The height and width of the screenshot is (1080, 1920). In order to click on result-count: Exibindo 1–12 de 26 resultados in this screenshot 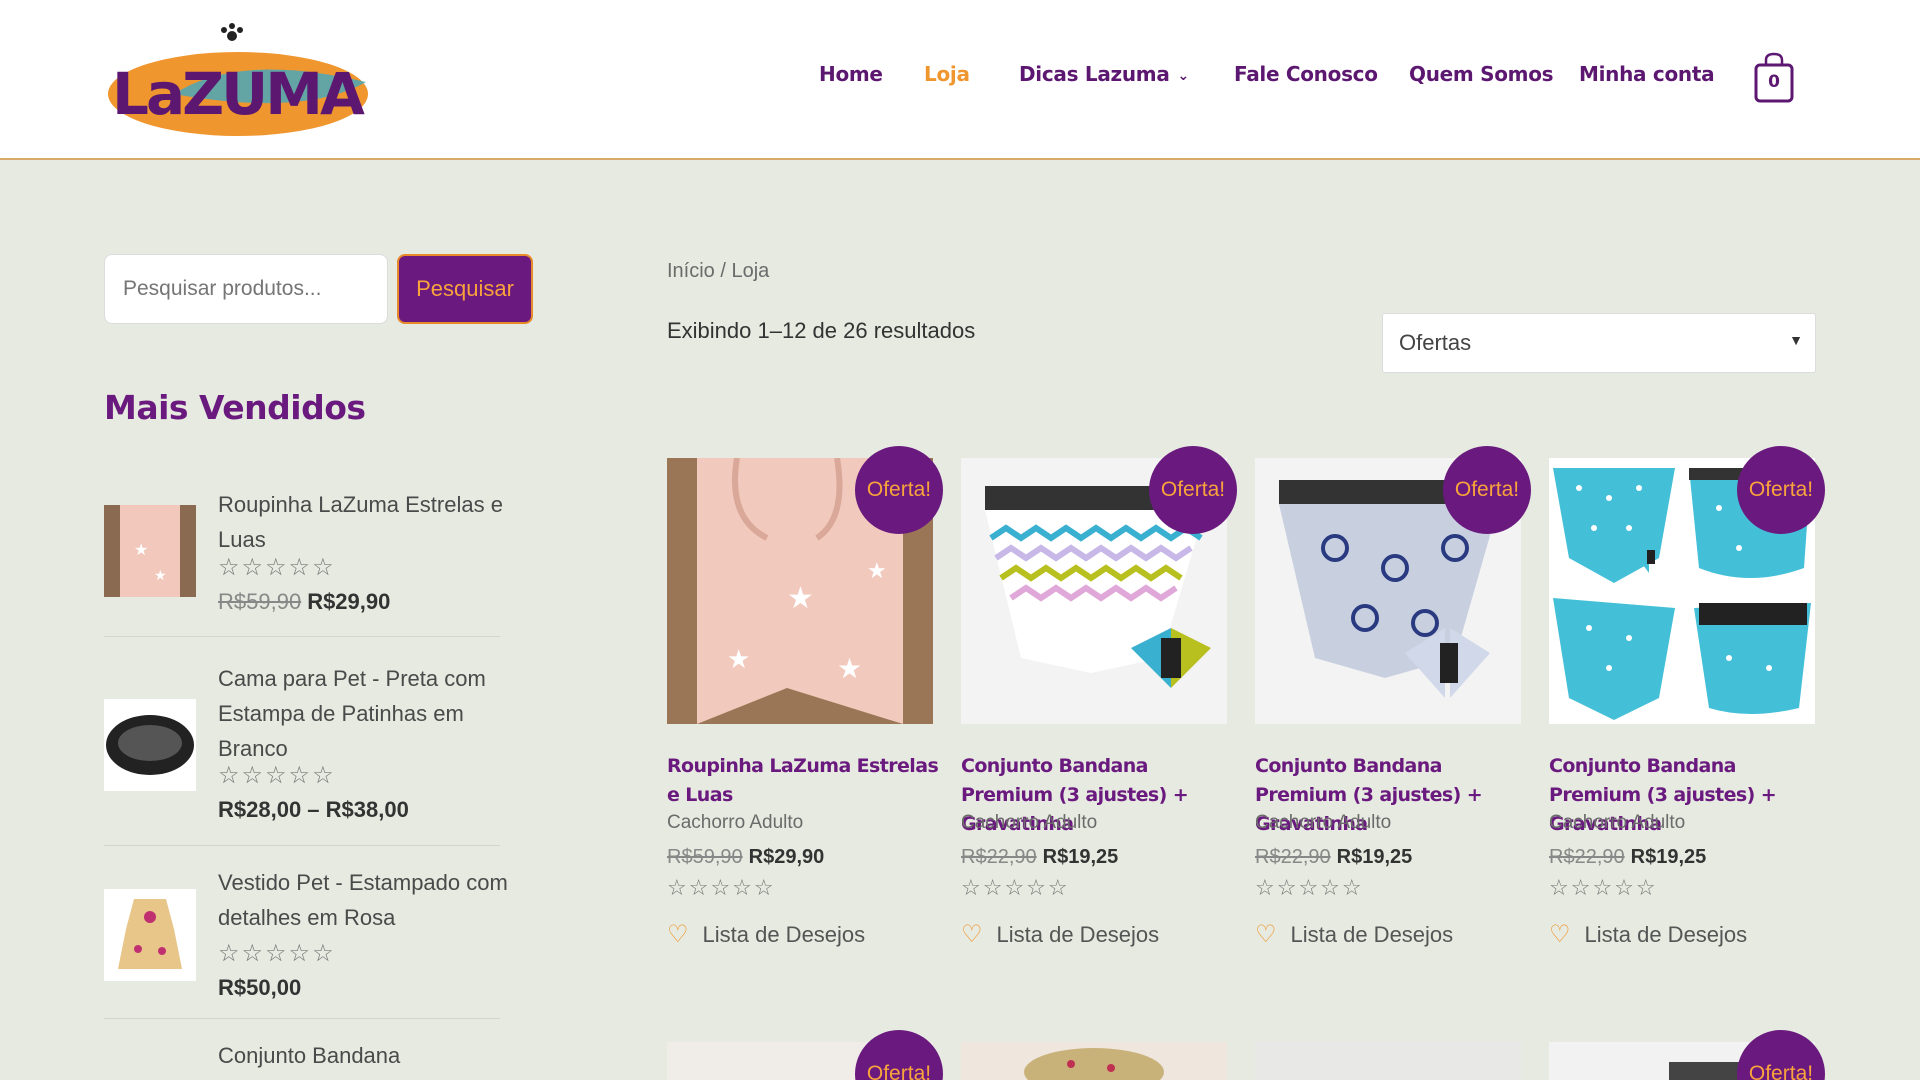, I will do `click(821, 330)`.